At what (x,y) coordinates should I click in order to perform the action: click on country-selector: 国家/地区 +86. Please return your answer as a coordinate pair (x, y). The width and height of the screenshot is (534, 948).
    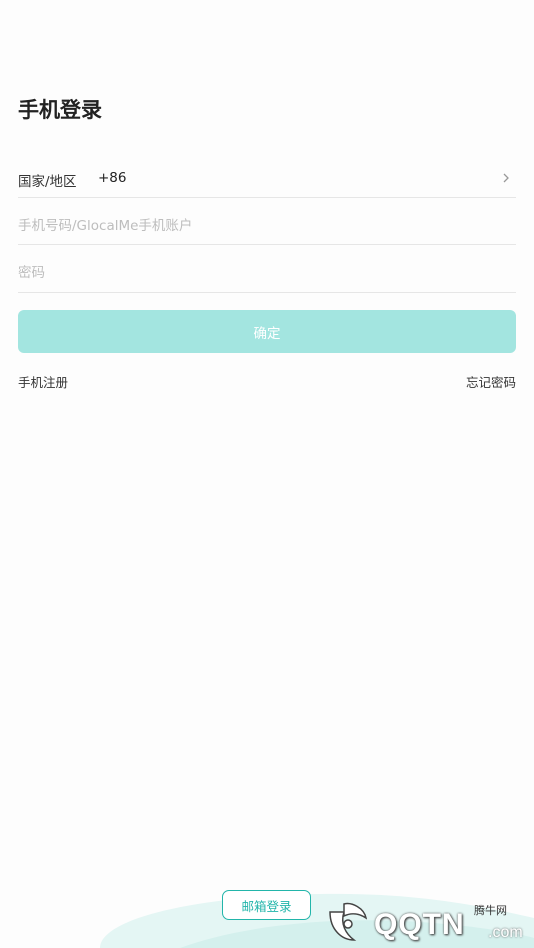
    Looking at the image, I should click on (267, 179).